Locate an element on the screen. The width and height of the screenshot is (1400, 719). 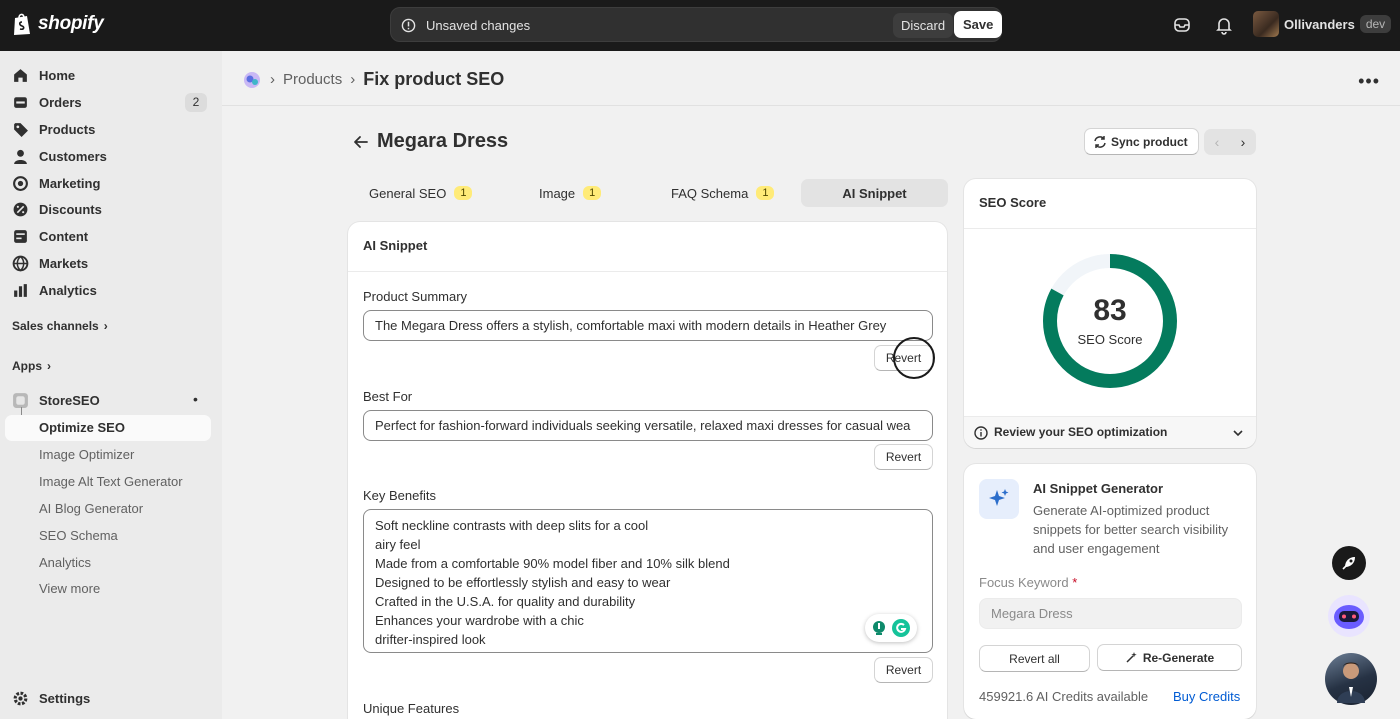
sidebar-item-label: Orders is located at coordinates (60, 102).